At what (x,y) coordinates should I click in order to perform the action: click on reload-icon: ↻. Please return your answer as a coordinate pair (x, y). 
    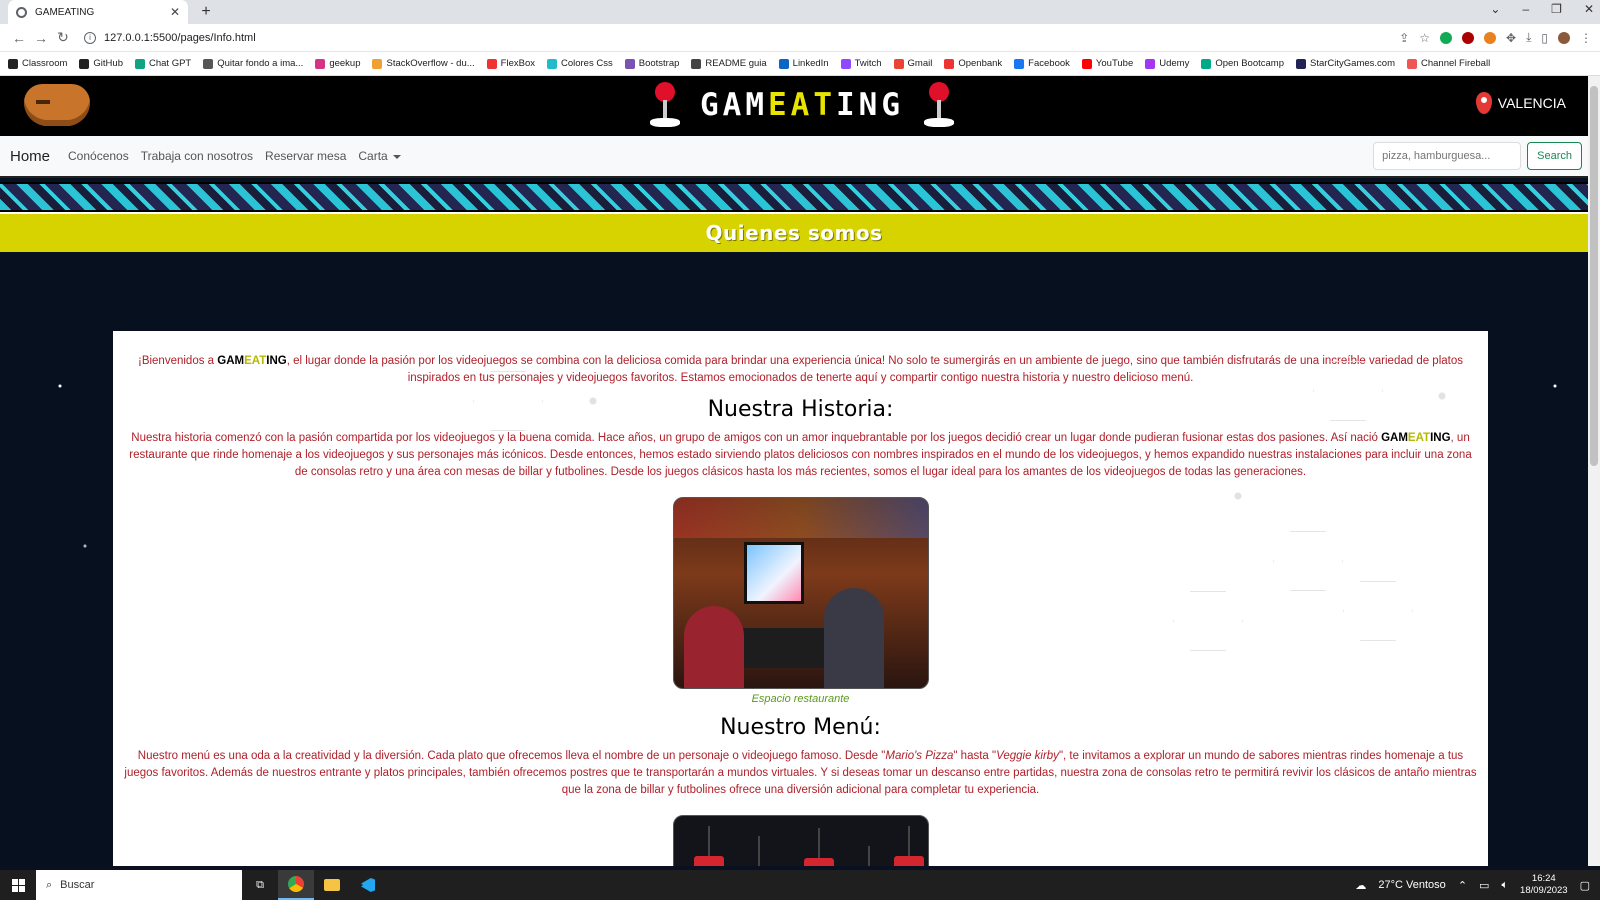
    Looking at the image, I should click on (63, 37).